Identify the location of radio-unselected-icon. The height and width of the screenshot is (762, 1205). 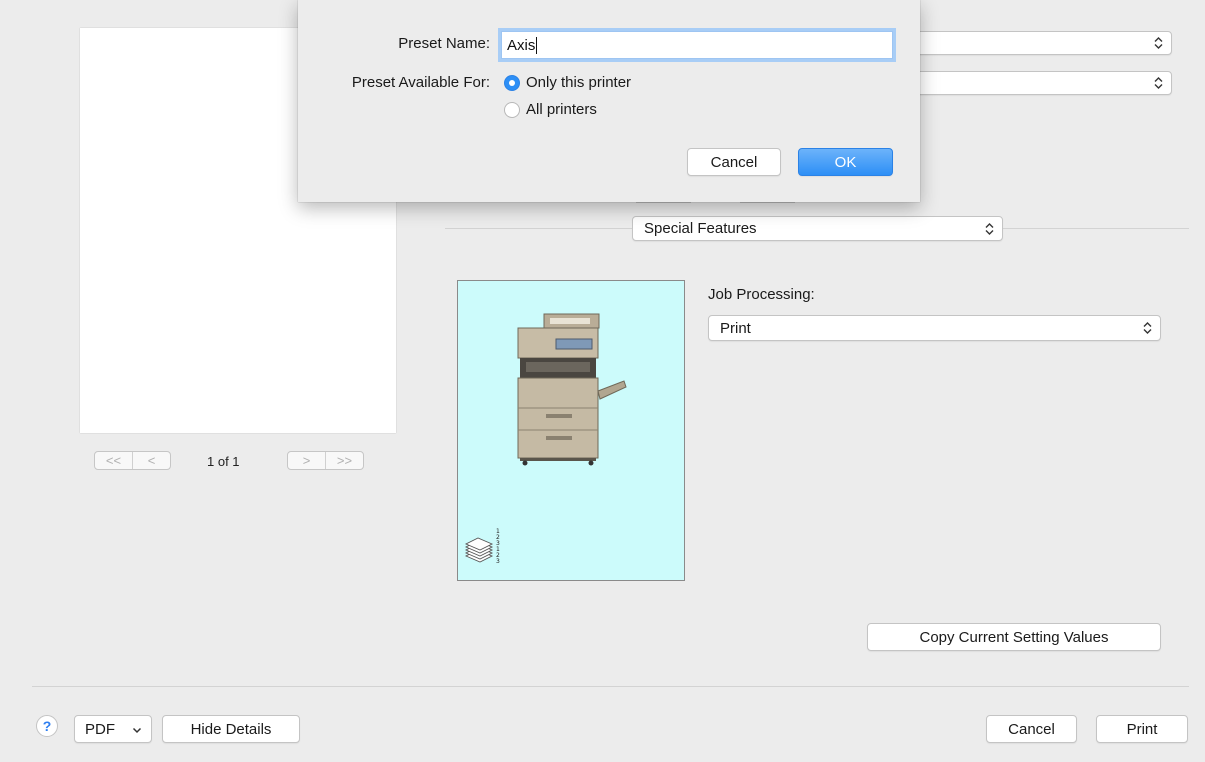
(512, 109).